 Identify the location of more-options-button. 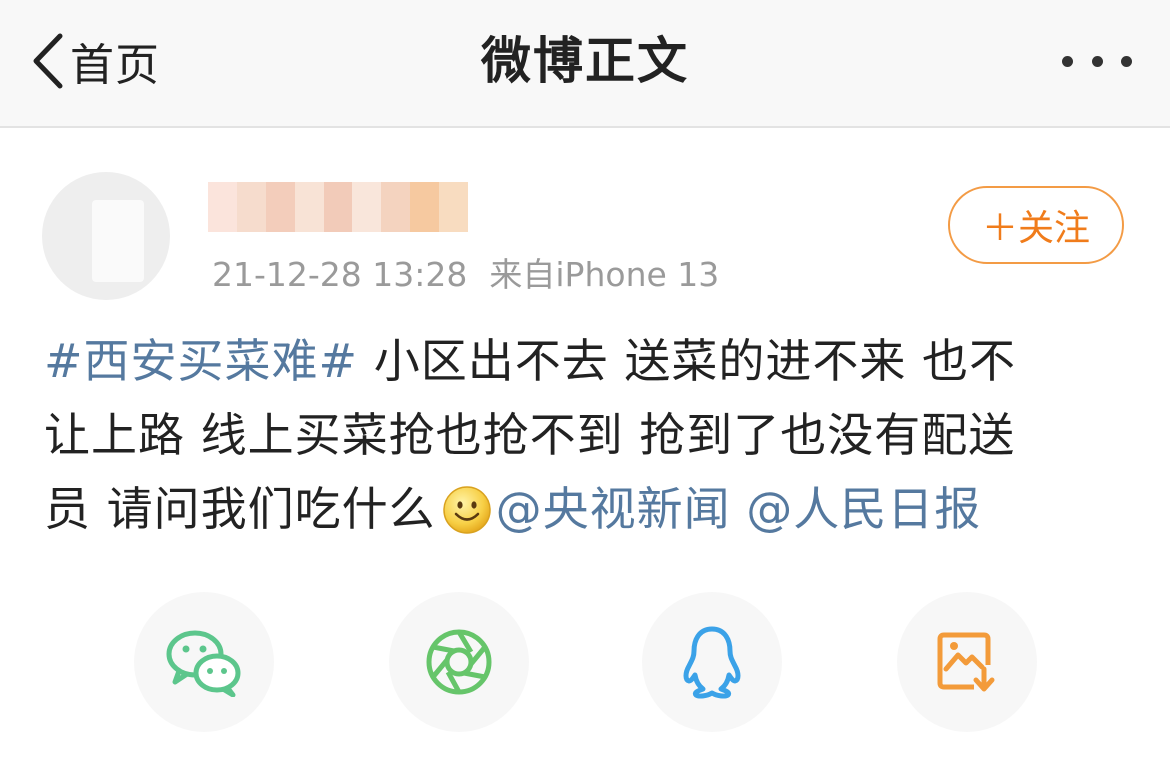
(1097, 61).